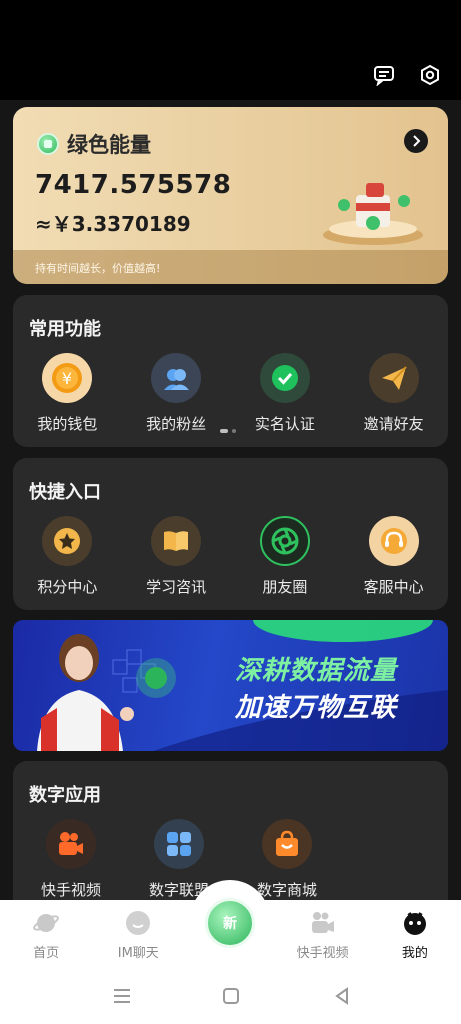 This screenshot has height=1024, width=461. I want to click on points-label: 积分中心, so click(67, 587).